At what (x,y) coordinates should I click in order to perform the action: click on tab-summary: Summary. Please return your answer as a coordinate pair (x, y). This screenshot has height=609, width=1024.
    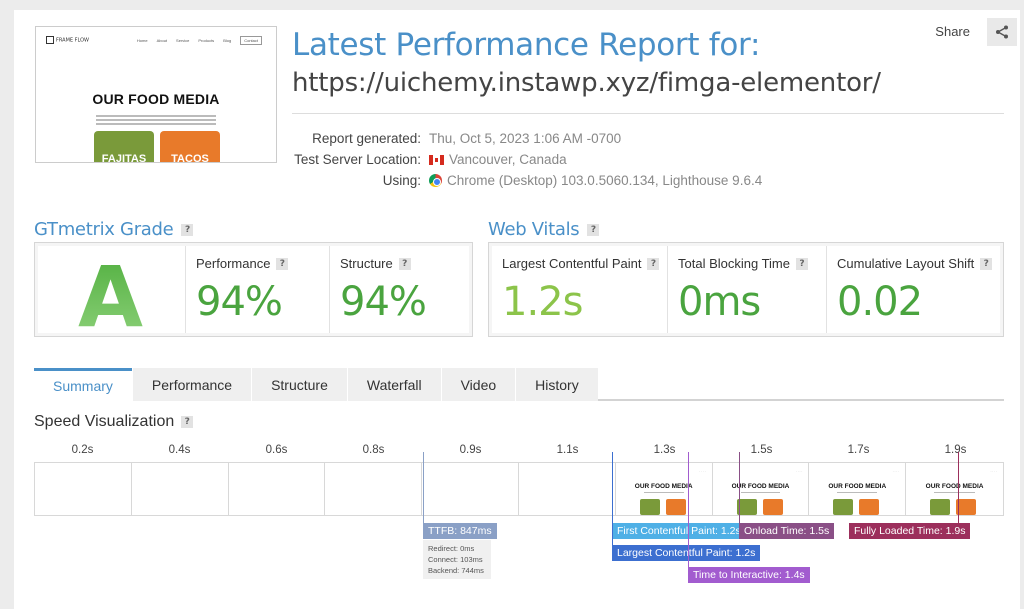
    Looking at the image, I should click on (83, 384).